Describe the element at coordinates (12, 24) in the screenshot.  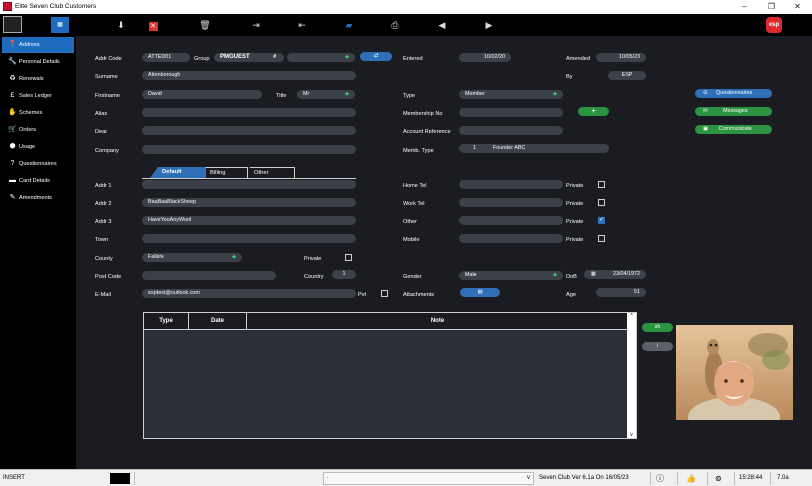
I see `screen-icon` at that location.